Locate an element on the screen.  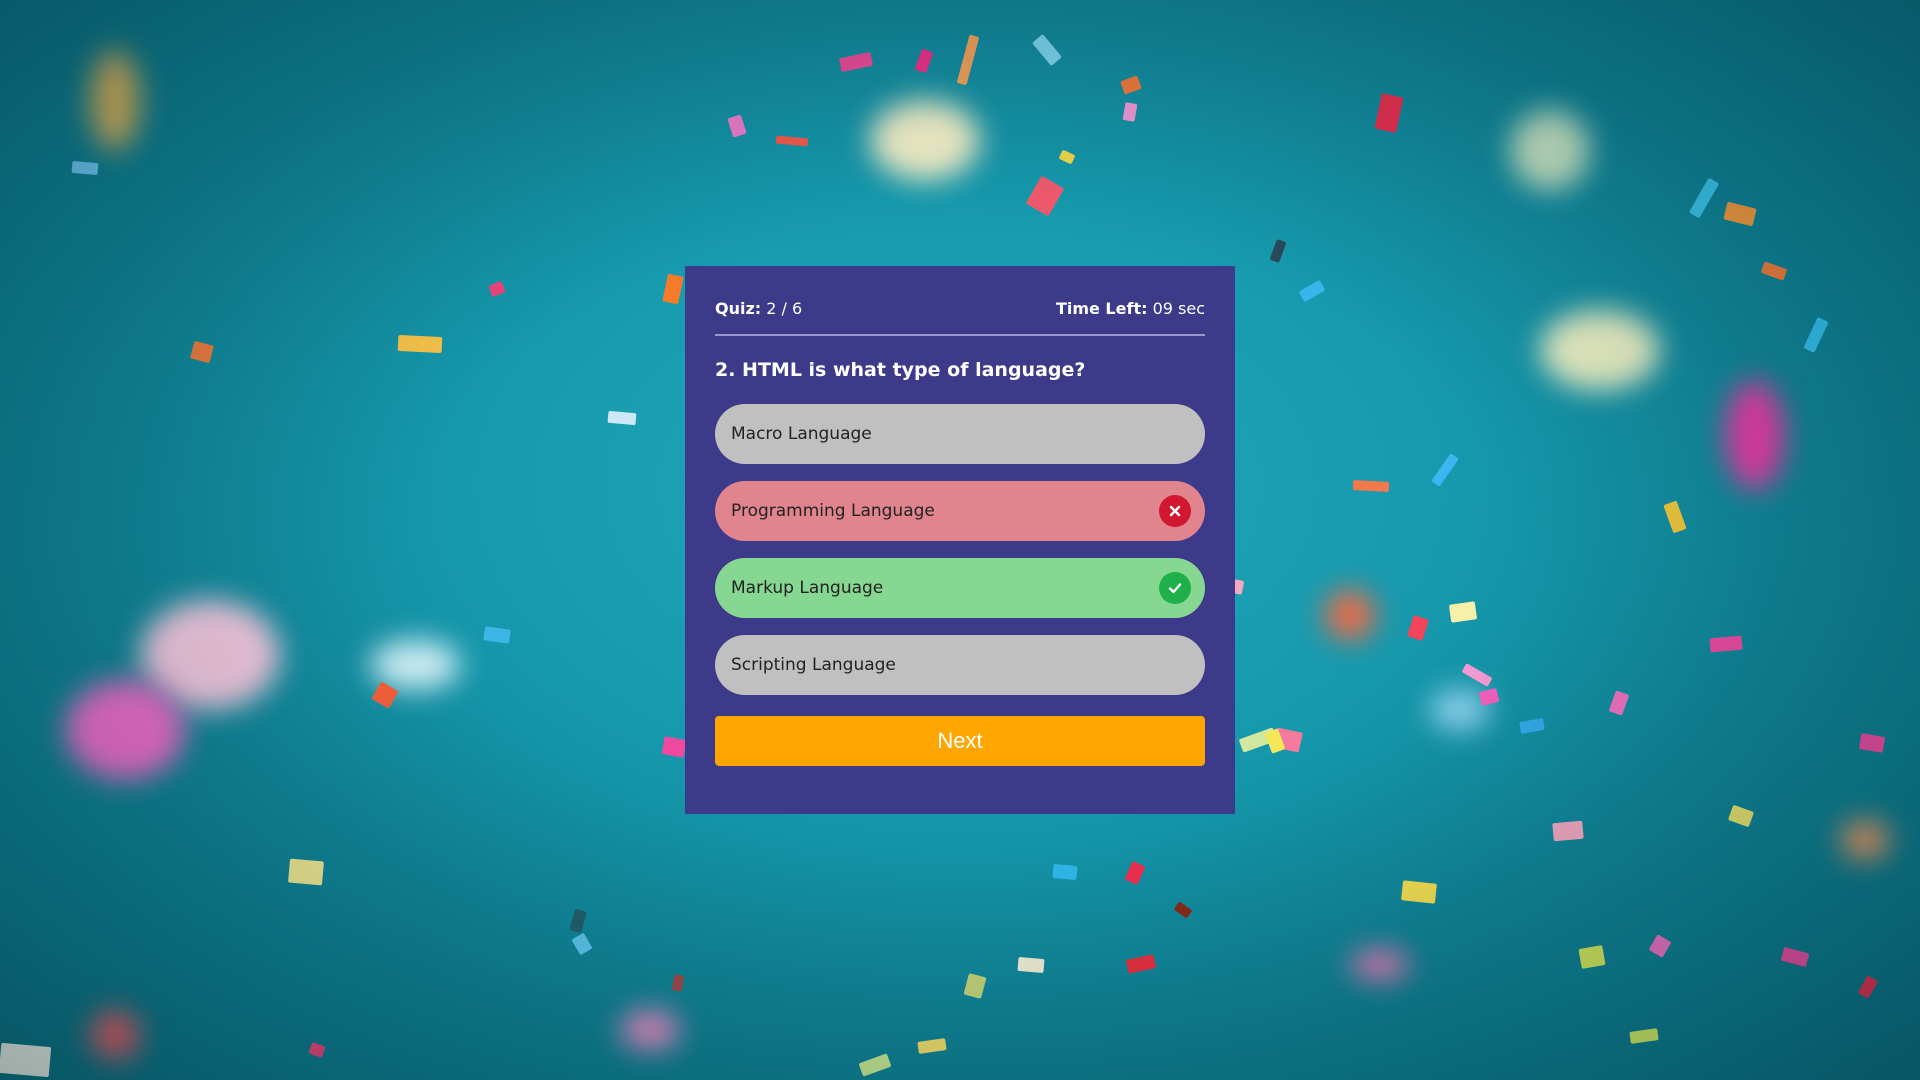
answer-option-label: Macro Language is located at coordinates (801, 434).